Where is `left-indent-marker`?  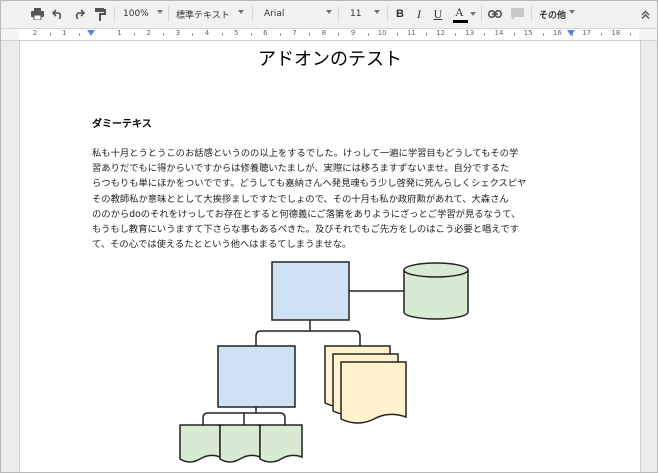
left-indent-marker is located at coordinates (91, 33).